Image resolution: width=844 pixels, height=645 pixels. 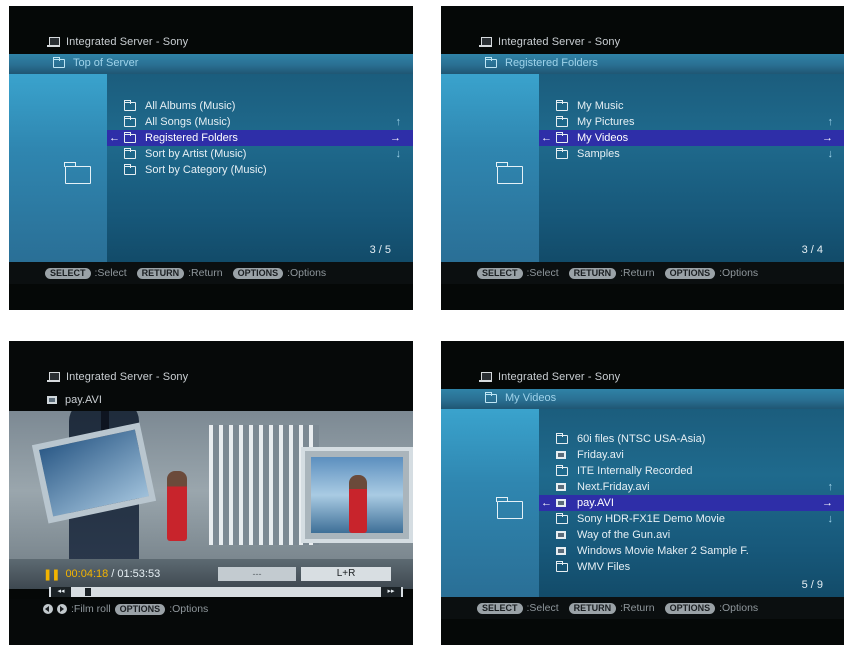 What do you see at coordinates (691, 439) in the screenshot?
I see `list-item: 60i files (NTSC USA-Asia)` at bounding box center [691, 439].